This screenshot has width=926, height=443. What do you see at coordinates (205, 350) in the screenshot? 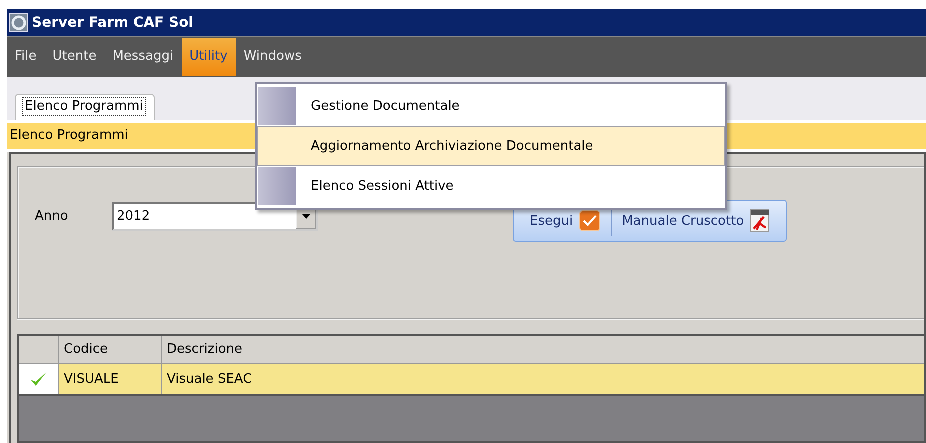
I see `column-header: Descrizione` at bounding box center [205, 350].